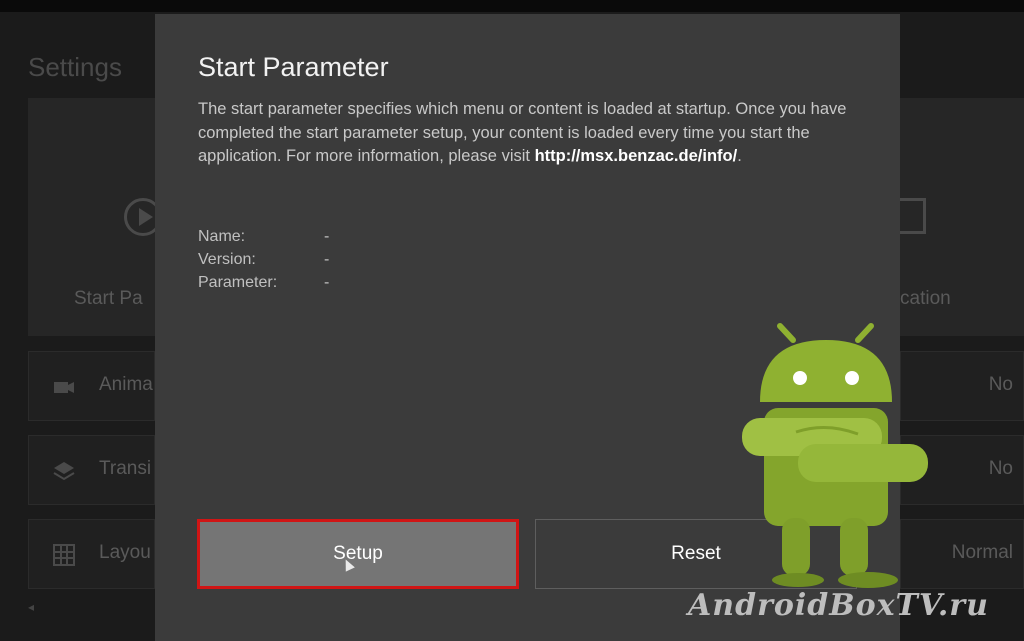  I want to click on start-parameter-tile-label: Start Pa, so click(108, 298).